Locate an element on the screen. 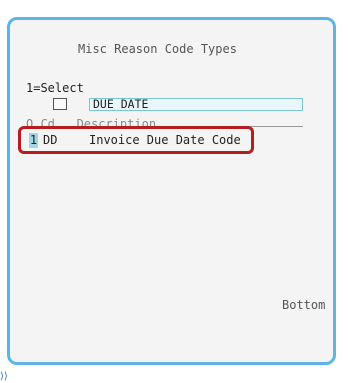  window-title: Misc Reason Code Types is located at coordinates (157, 49).